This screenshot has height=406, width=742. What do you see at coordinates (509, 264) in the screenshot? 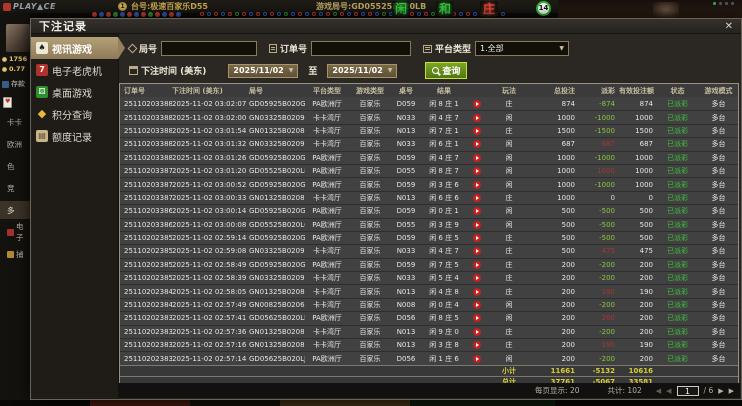
I see `cell-play: 庄` at bounding box center [509, 264].